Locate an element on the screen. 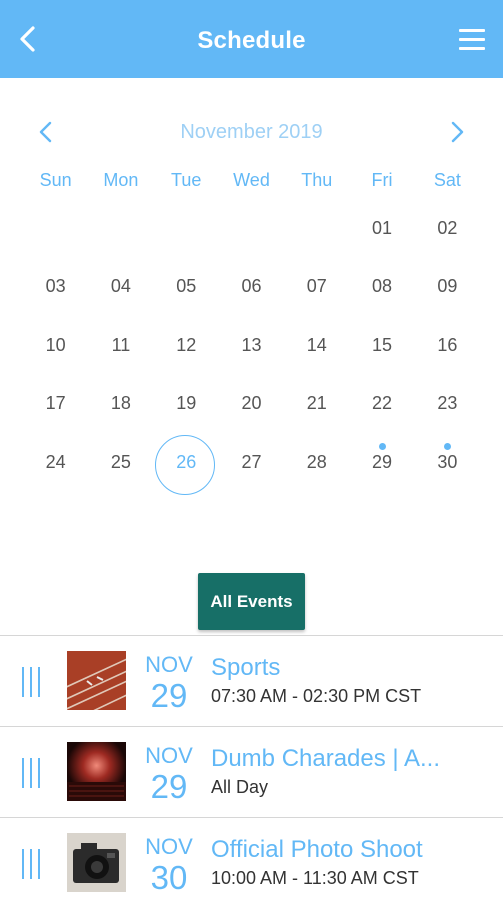 This screenshot has width=503, height=906. calendar-day-07: 07 is located at coordinates (316, 287).